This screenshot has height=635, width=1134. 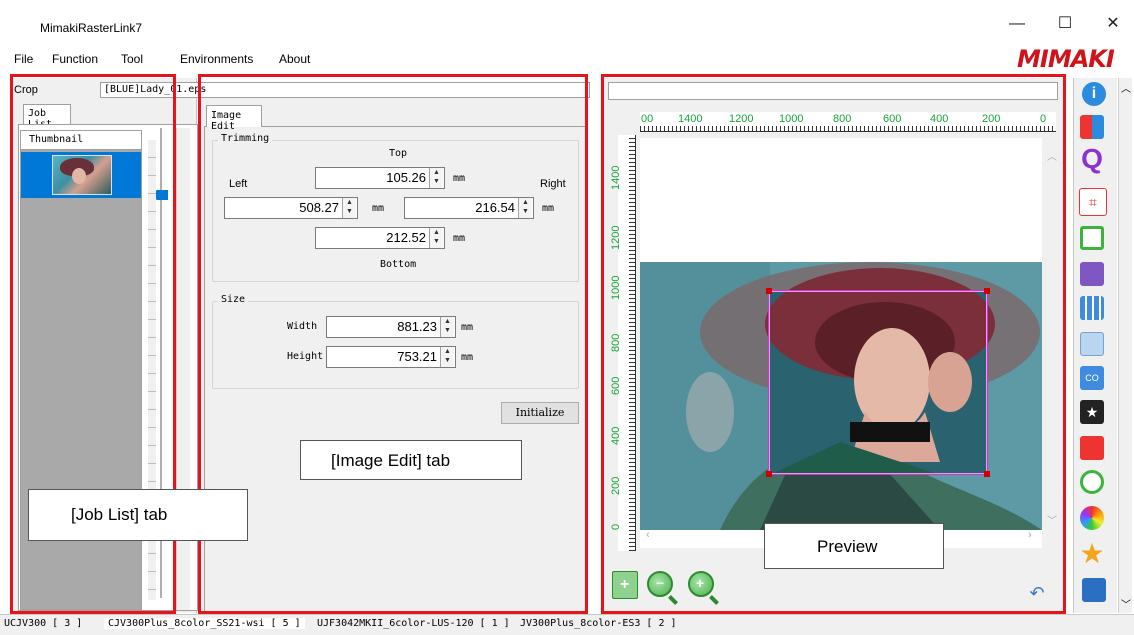 What do you see at coordinates (132, 59) in the screenshot?
I see `menu-tool: Tool` at bounding box center [132, 59].